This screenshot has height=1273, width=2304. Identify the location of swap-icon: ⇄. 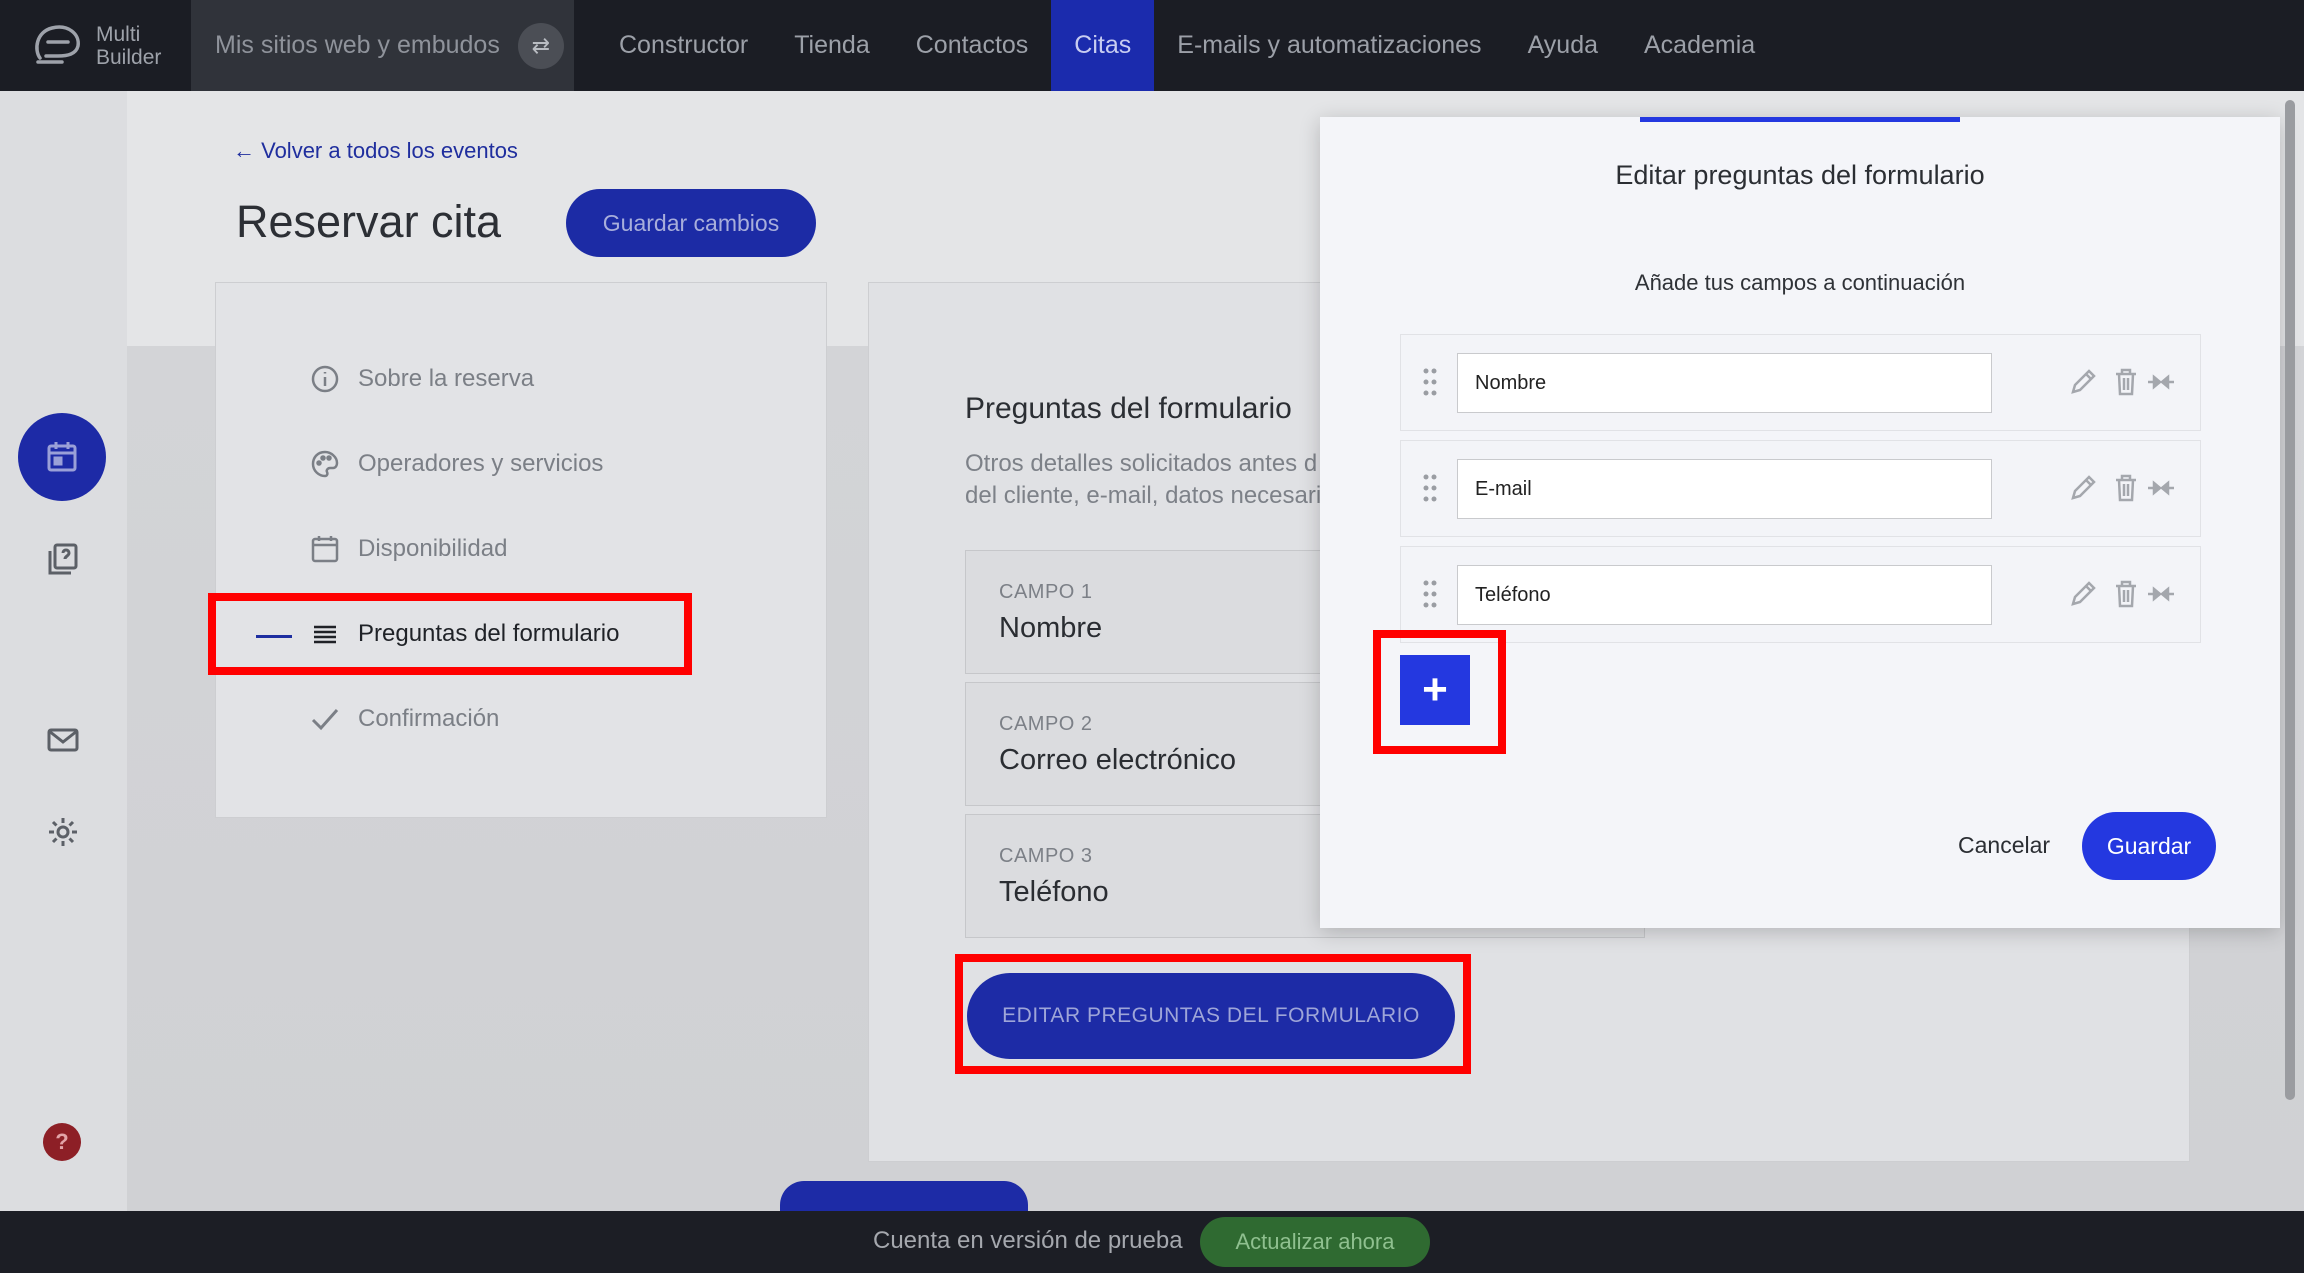
(540, 45).